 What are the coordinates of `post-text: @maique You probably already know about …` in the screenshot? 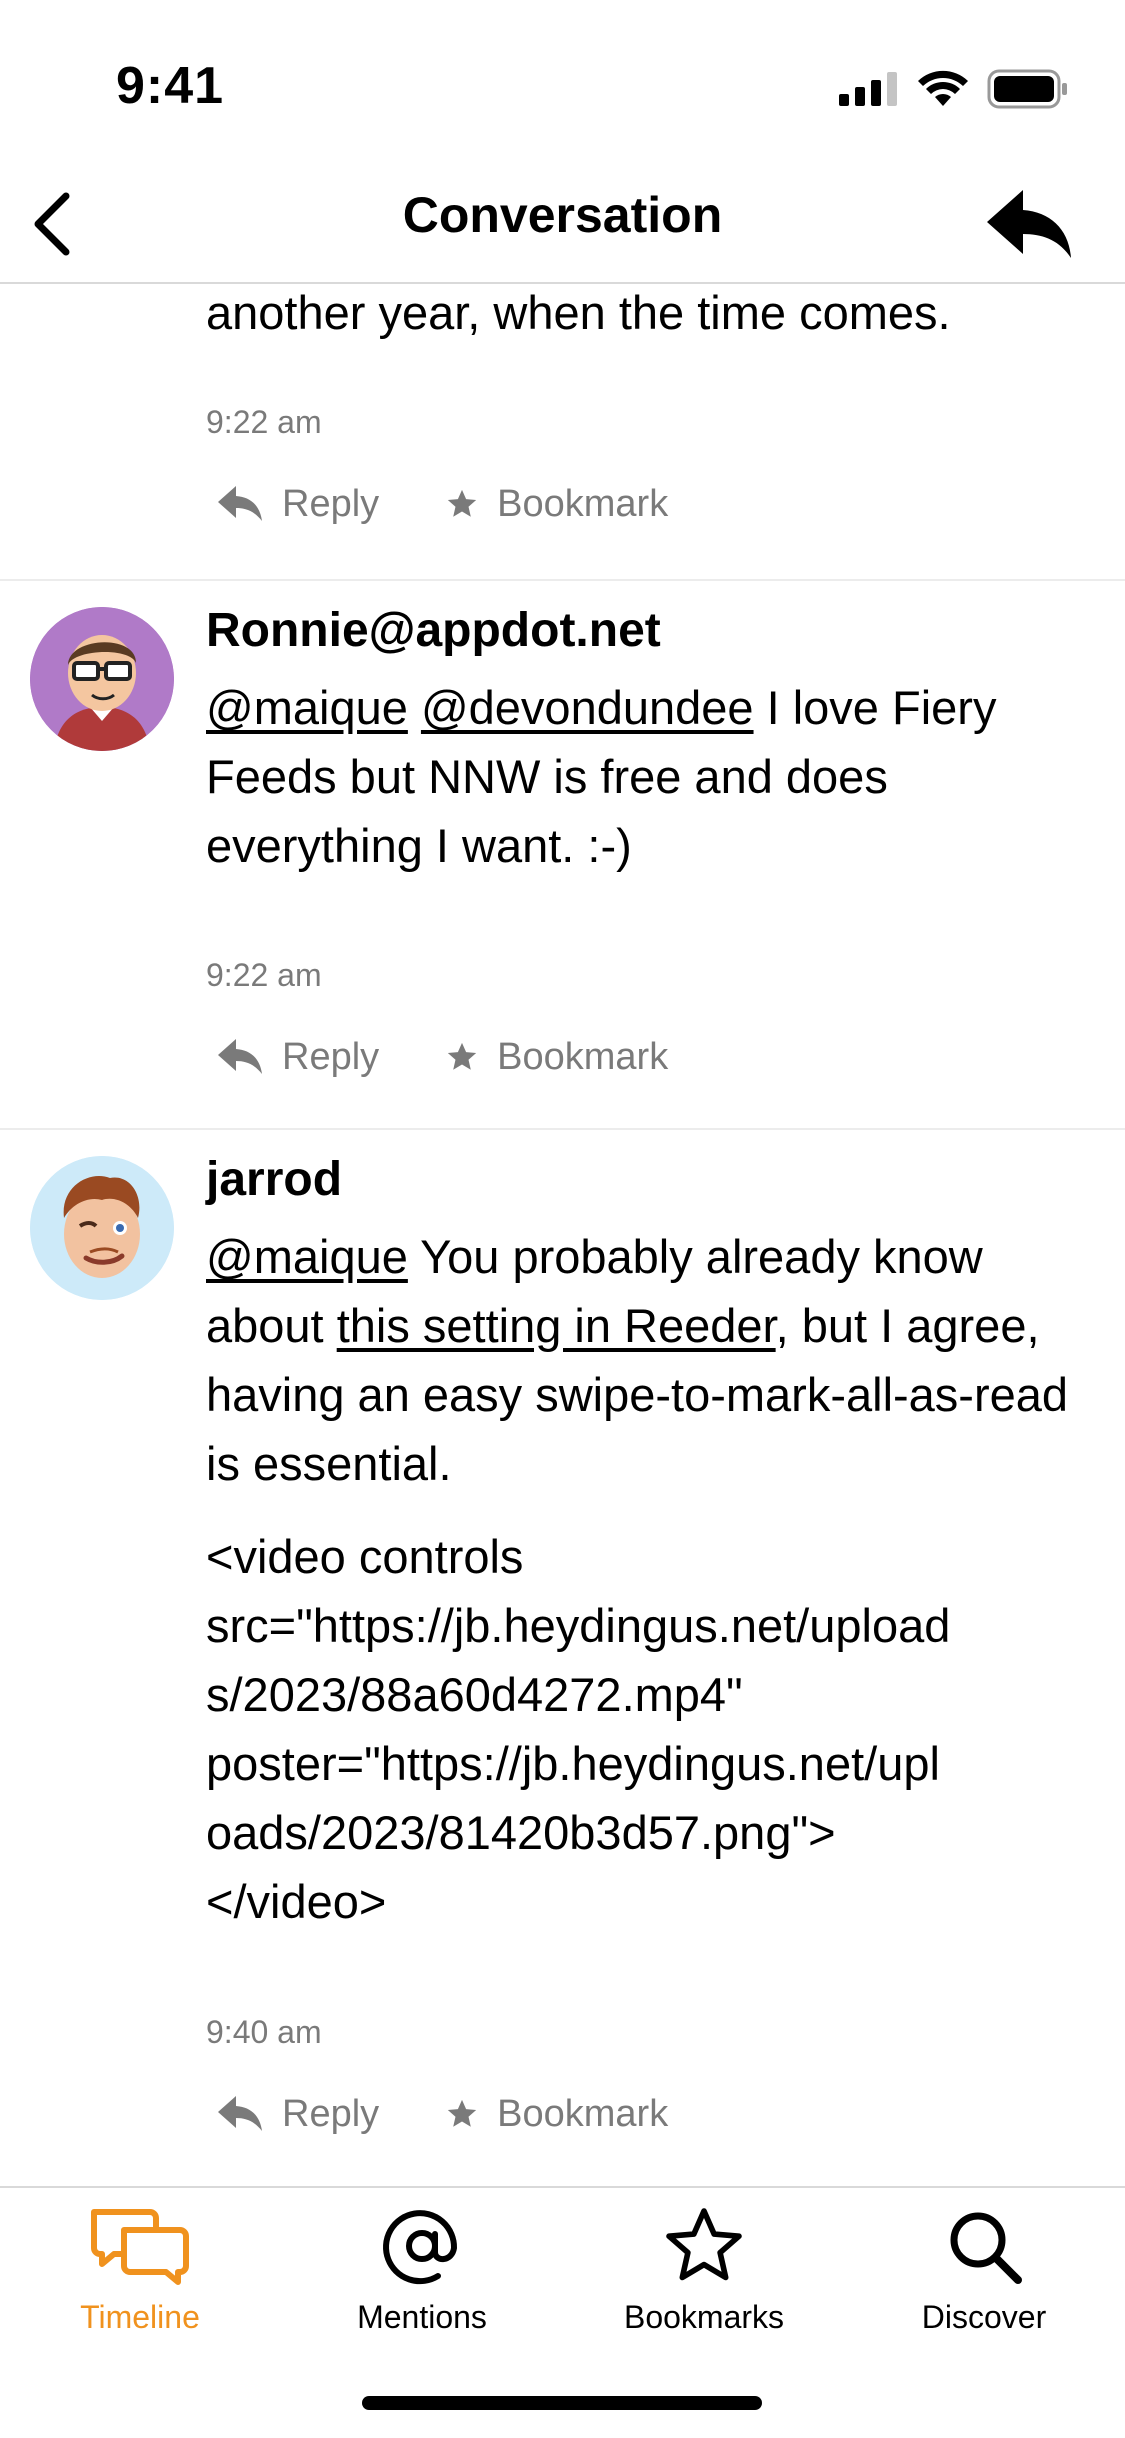 It's located at (646, 1360).